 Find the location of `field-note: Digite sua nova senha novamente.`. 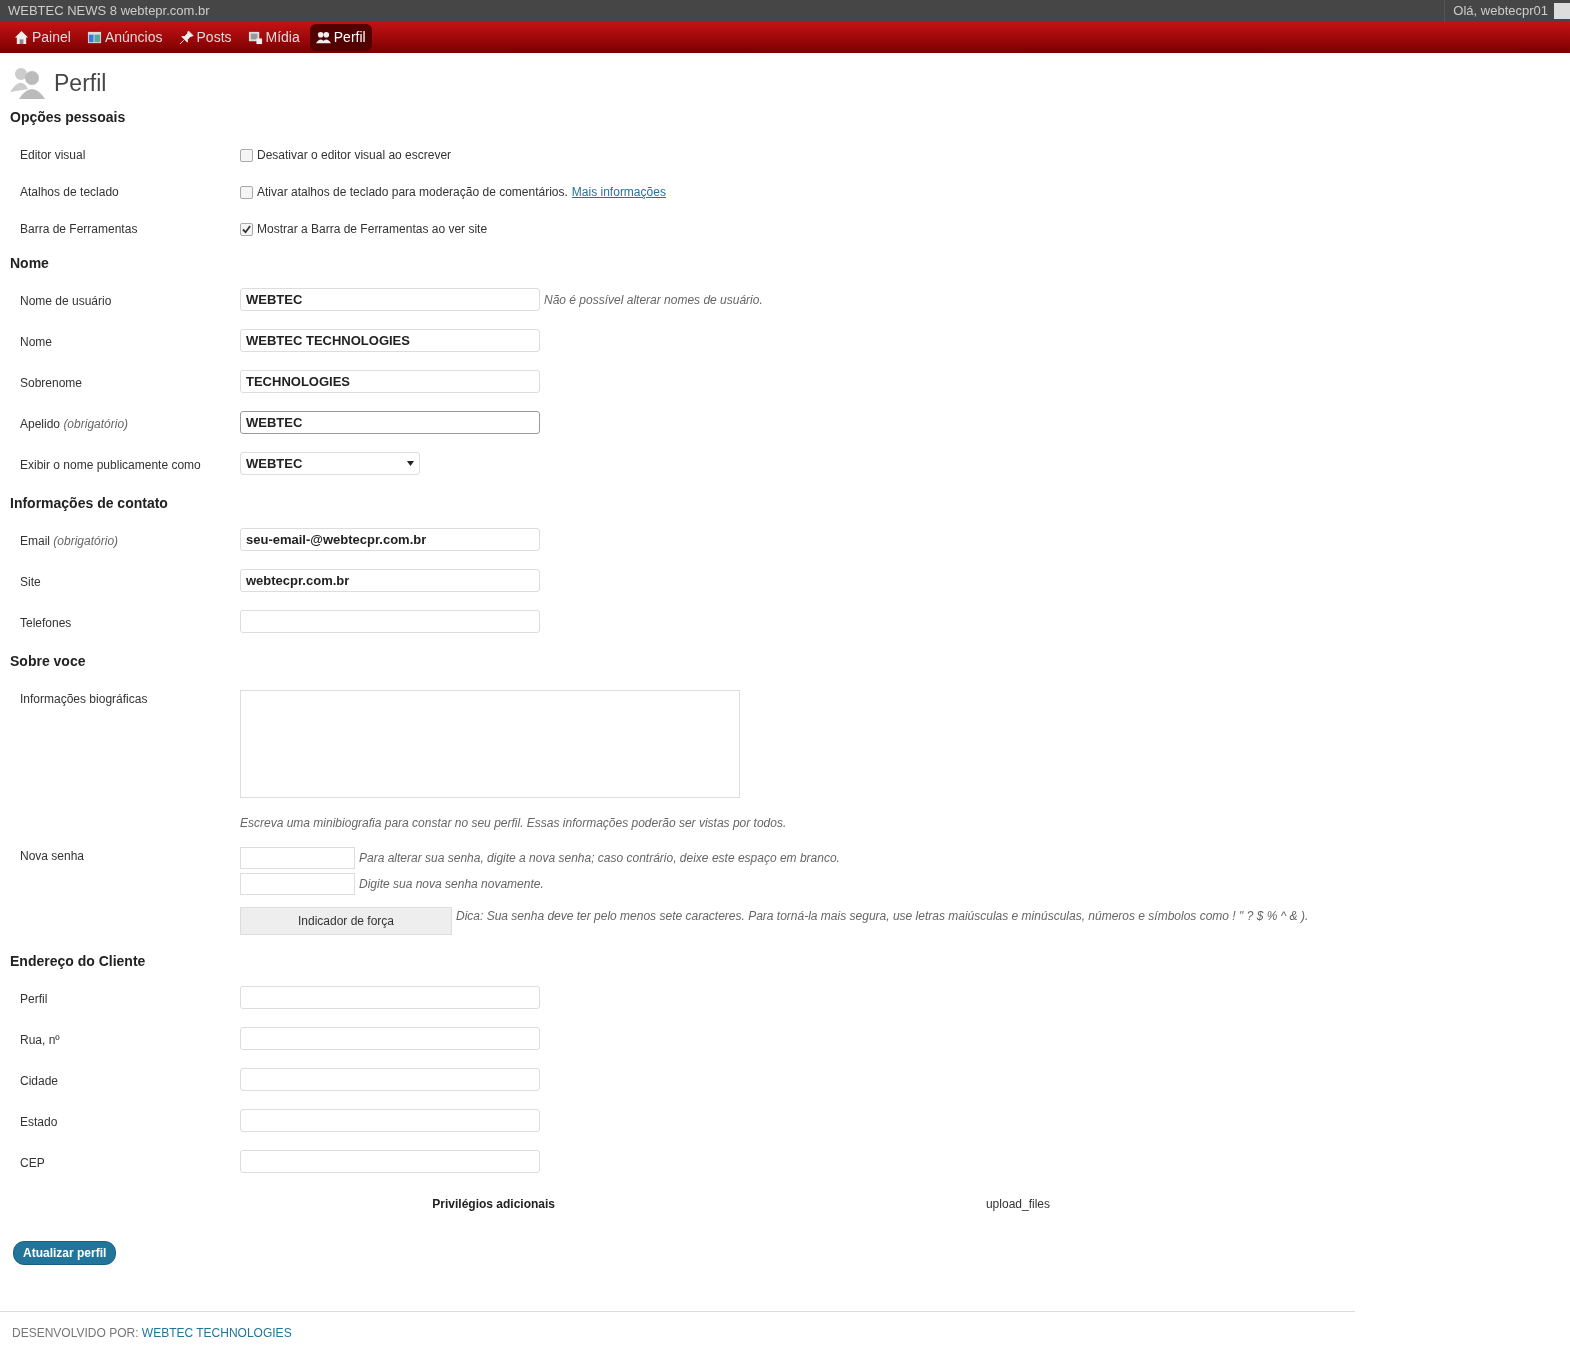

field-note: Digite sua nova senha novamente. is located at coordinates (451, 884).